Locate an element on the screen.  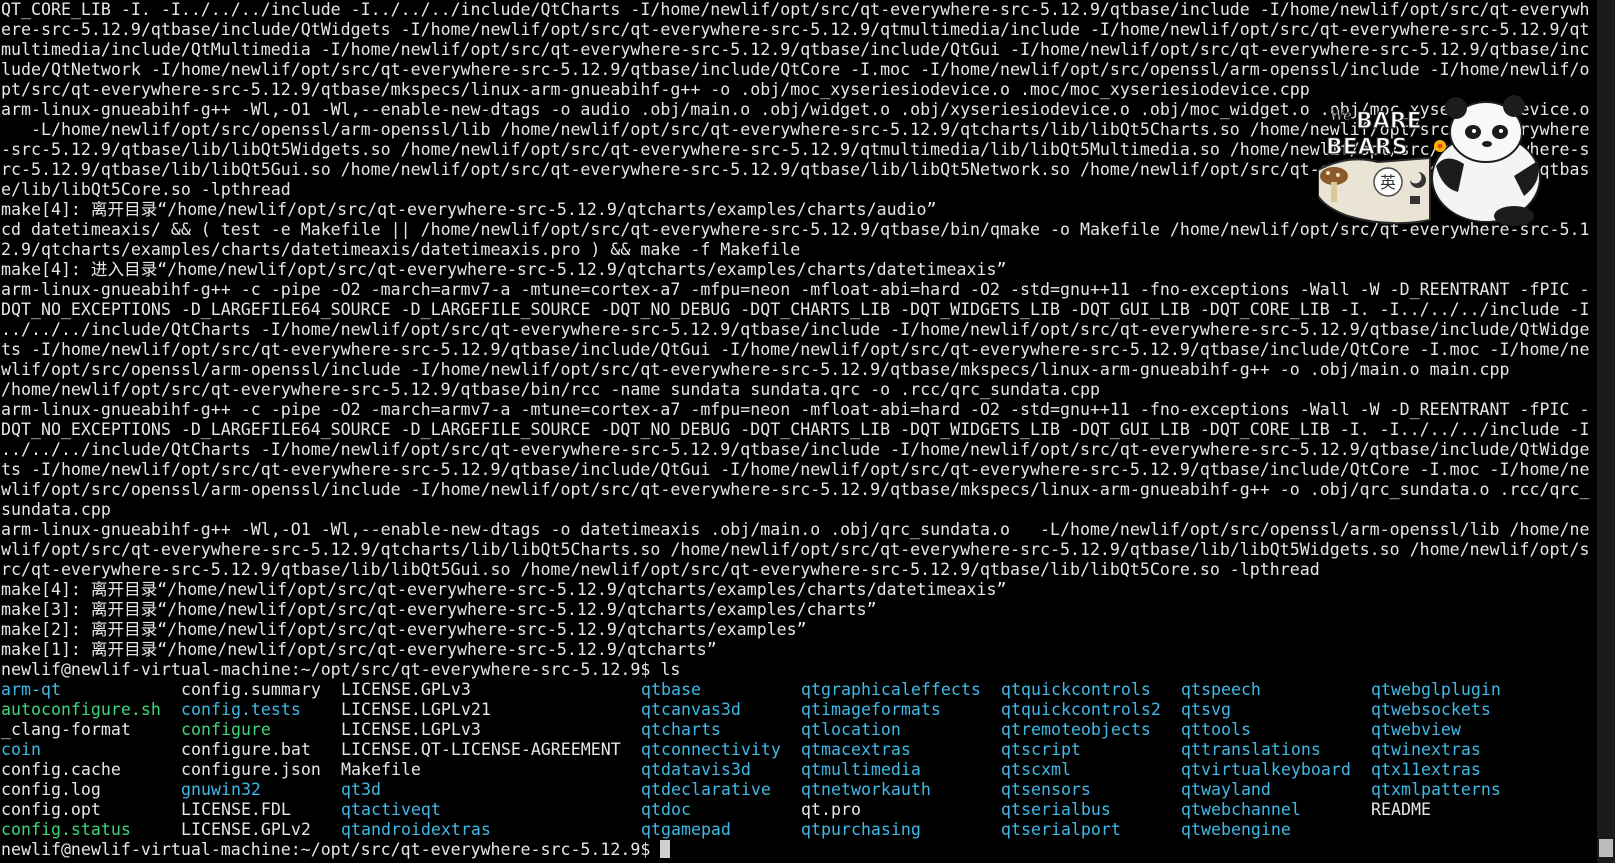
directory-entry: qtcharts is located at coordinates (681, 729).